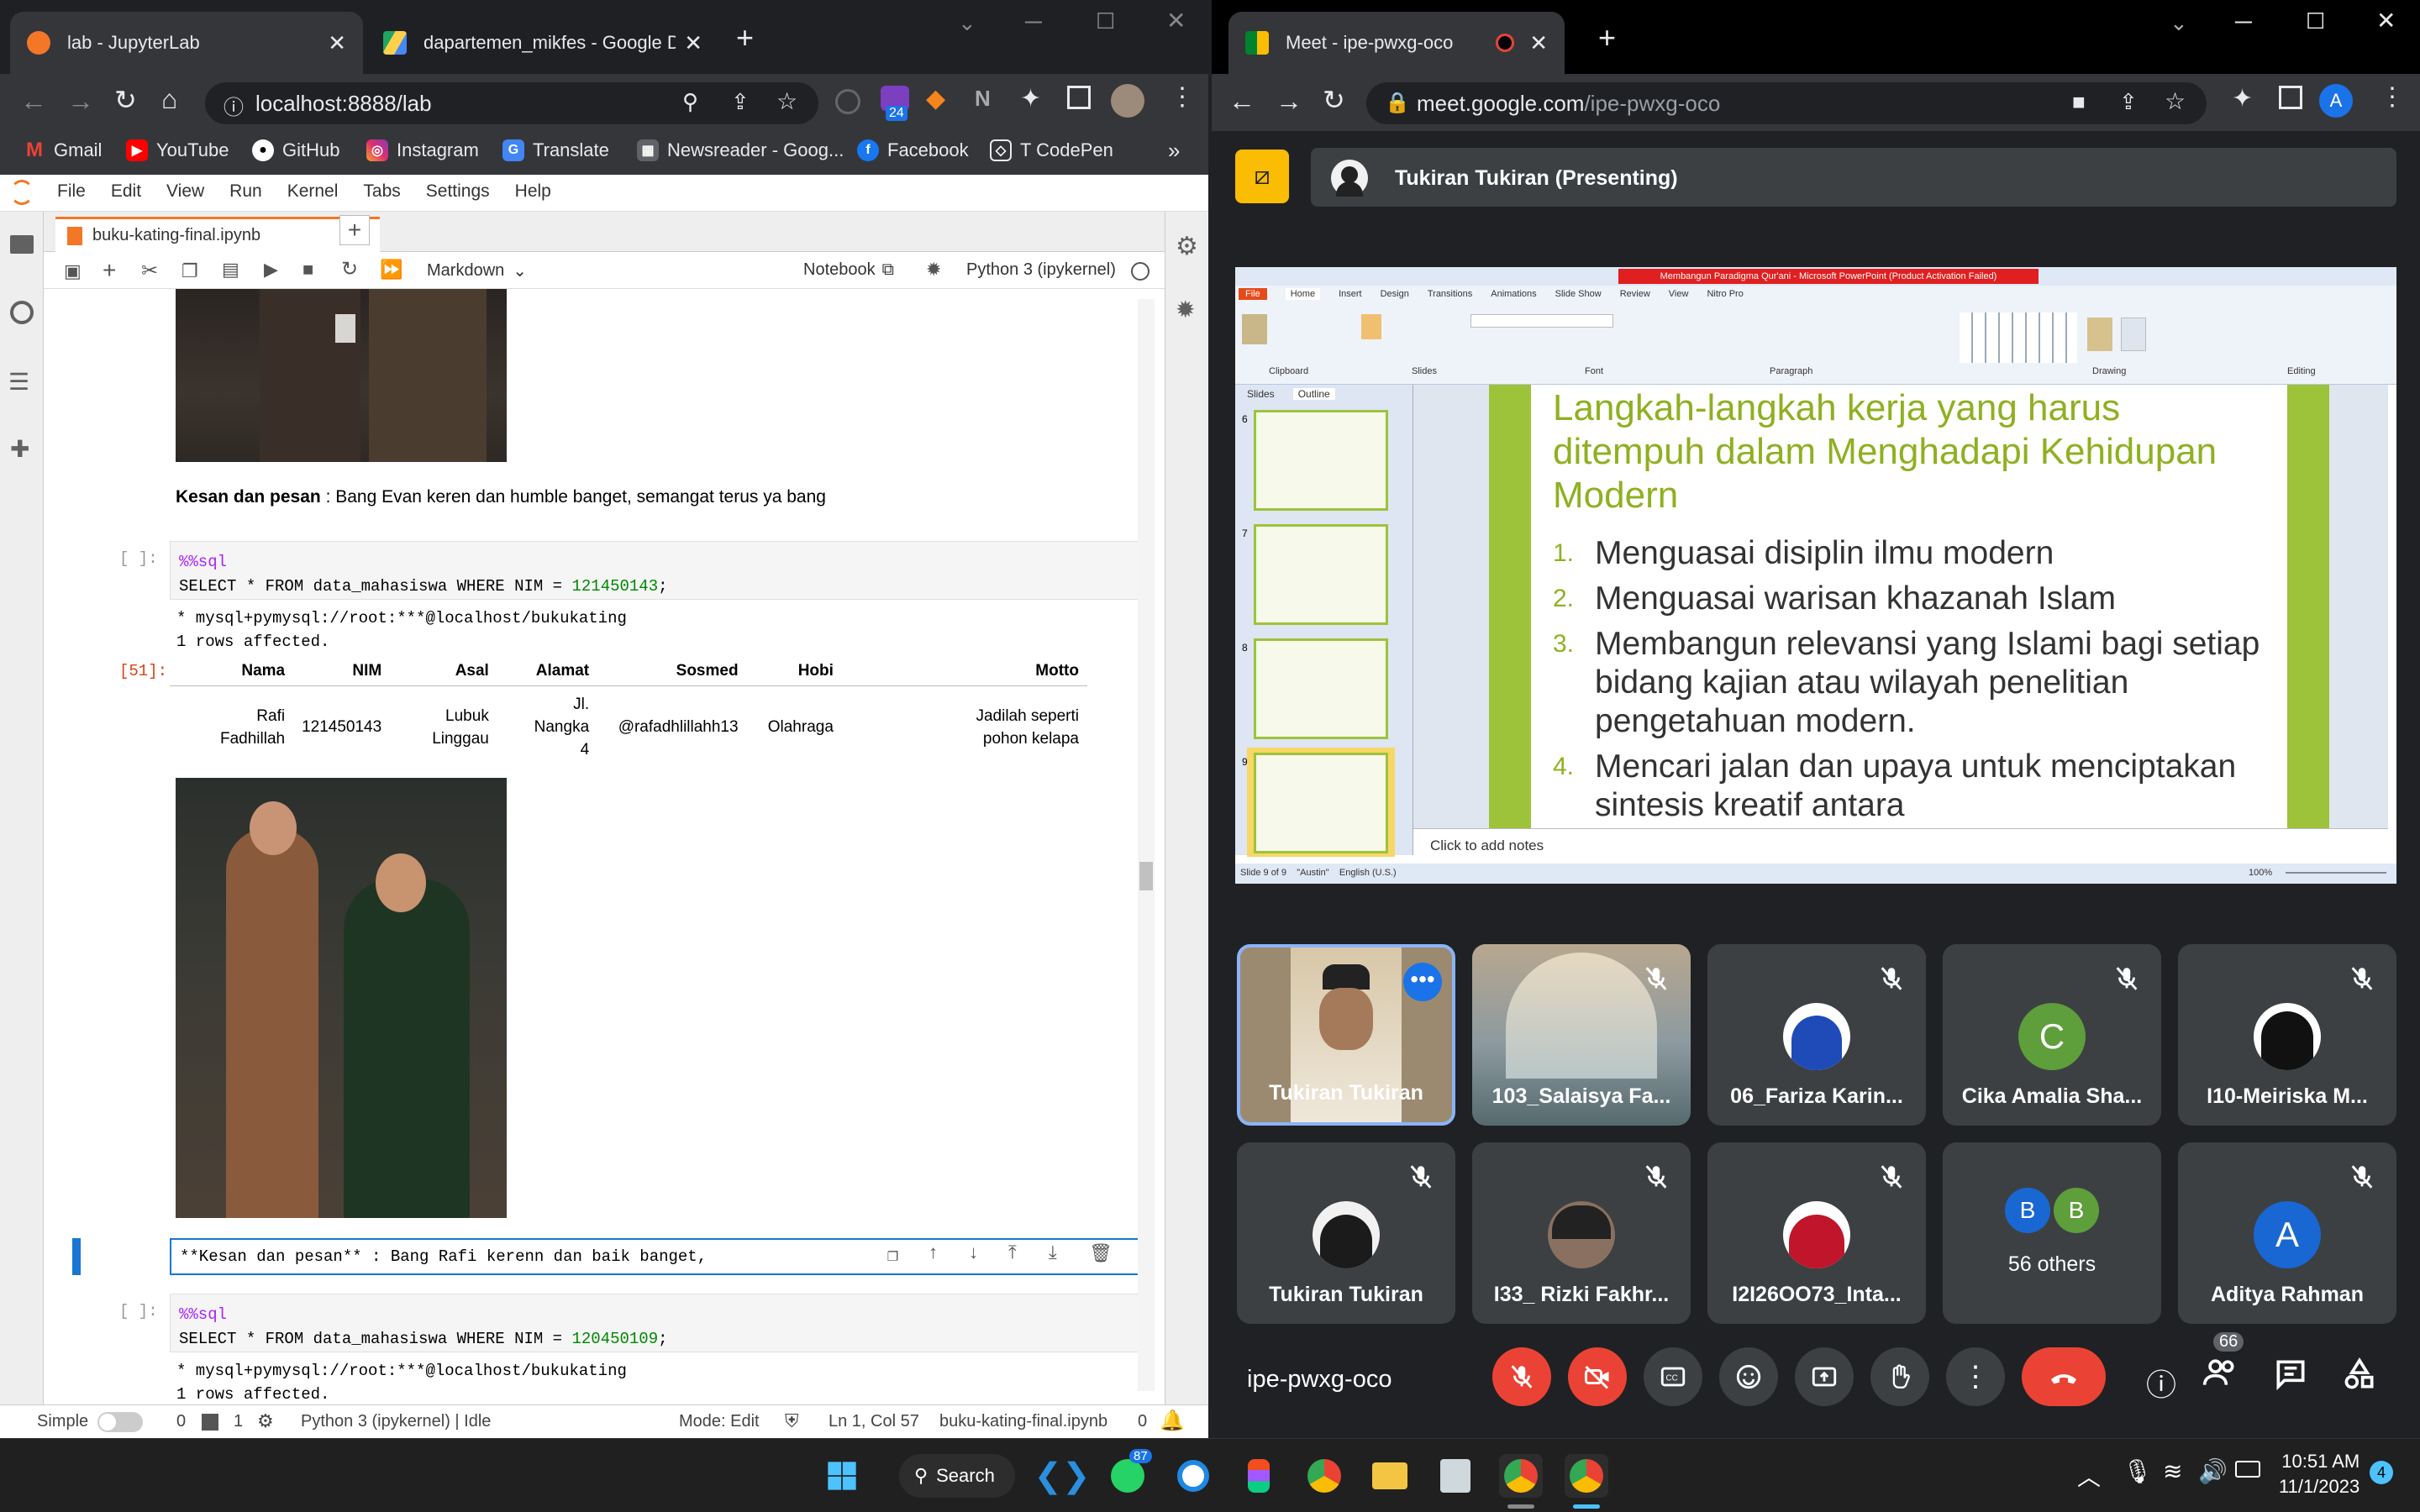 This screenshot has width=2420, height=1512. I want to click on font-select, so click(1541, 321).